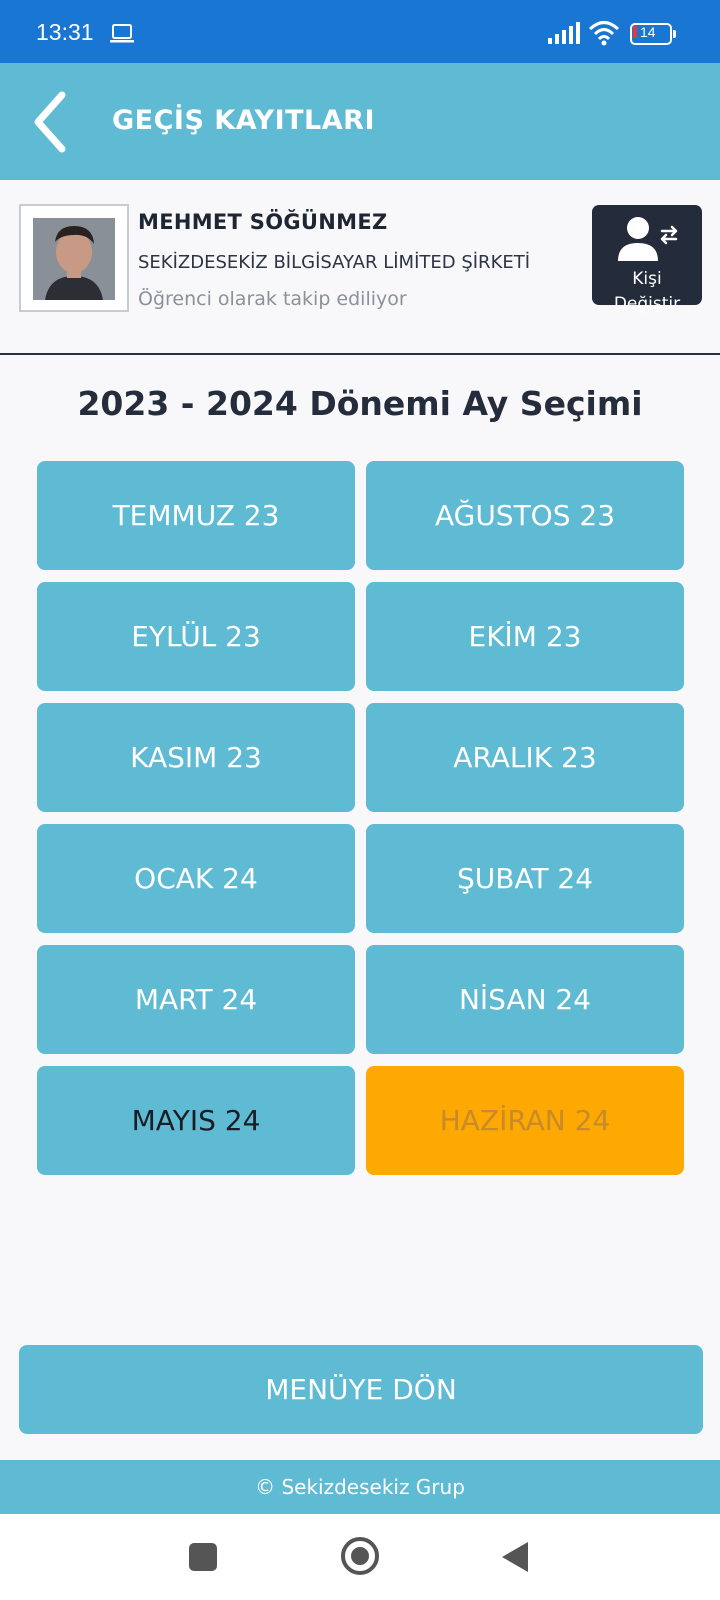 The height and width of the screenshot is (1600, 720). Describe the element at coordinates (525, 878) in the screenshot. I see `month-button-subat-24: ŞUBAT 24` at that location.